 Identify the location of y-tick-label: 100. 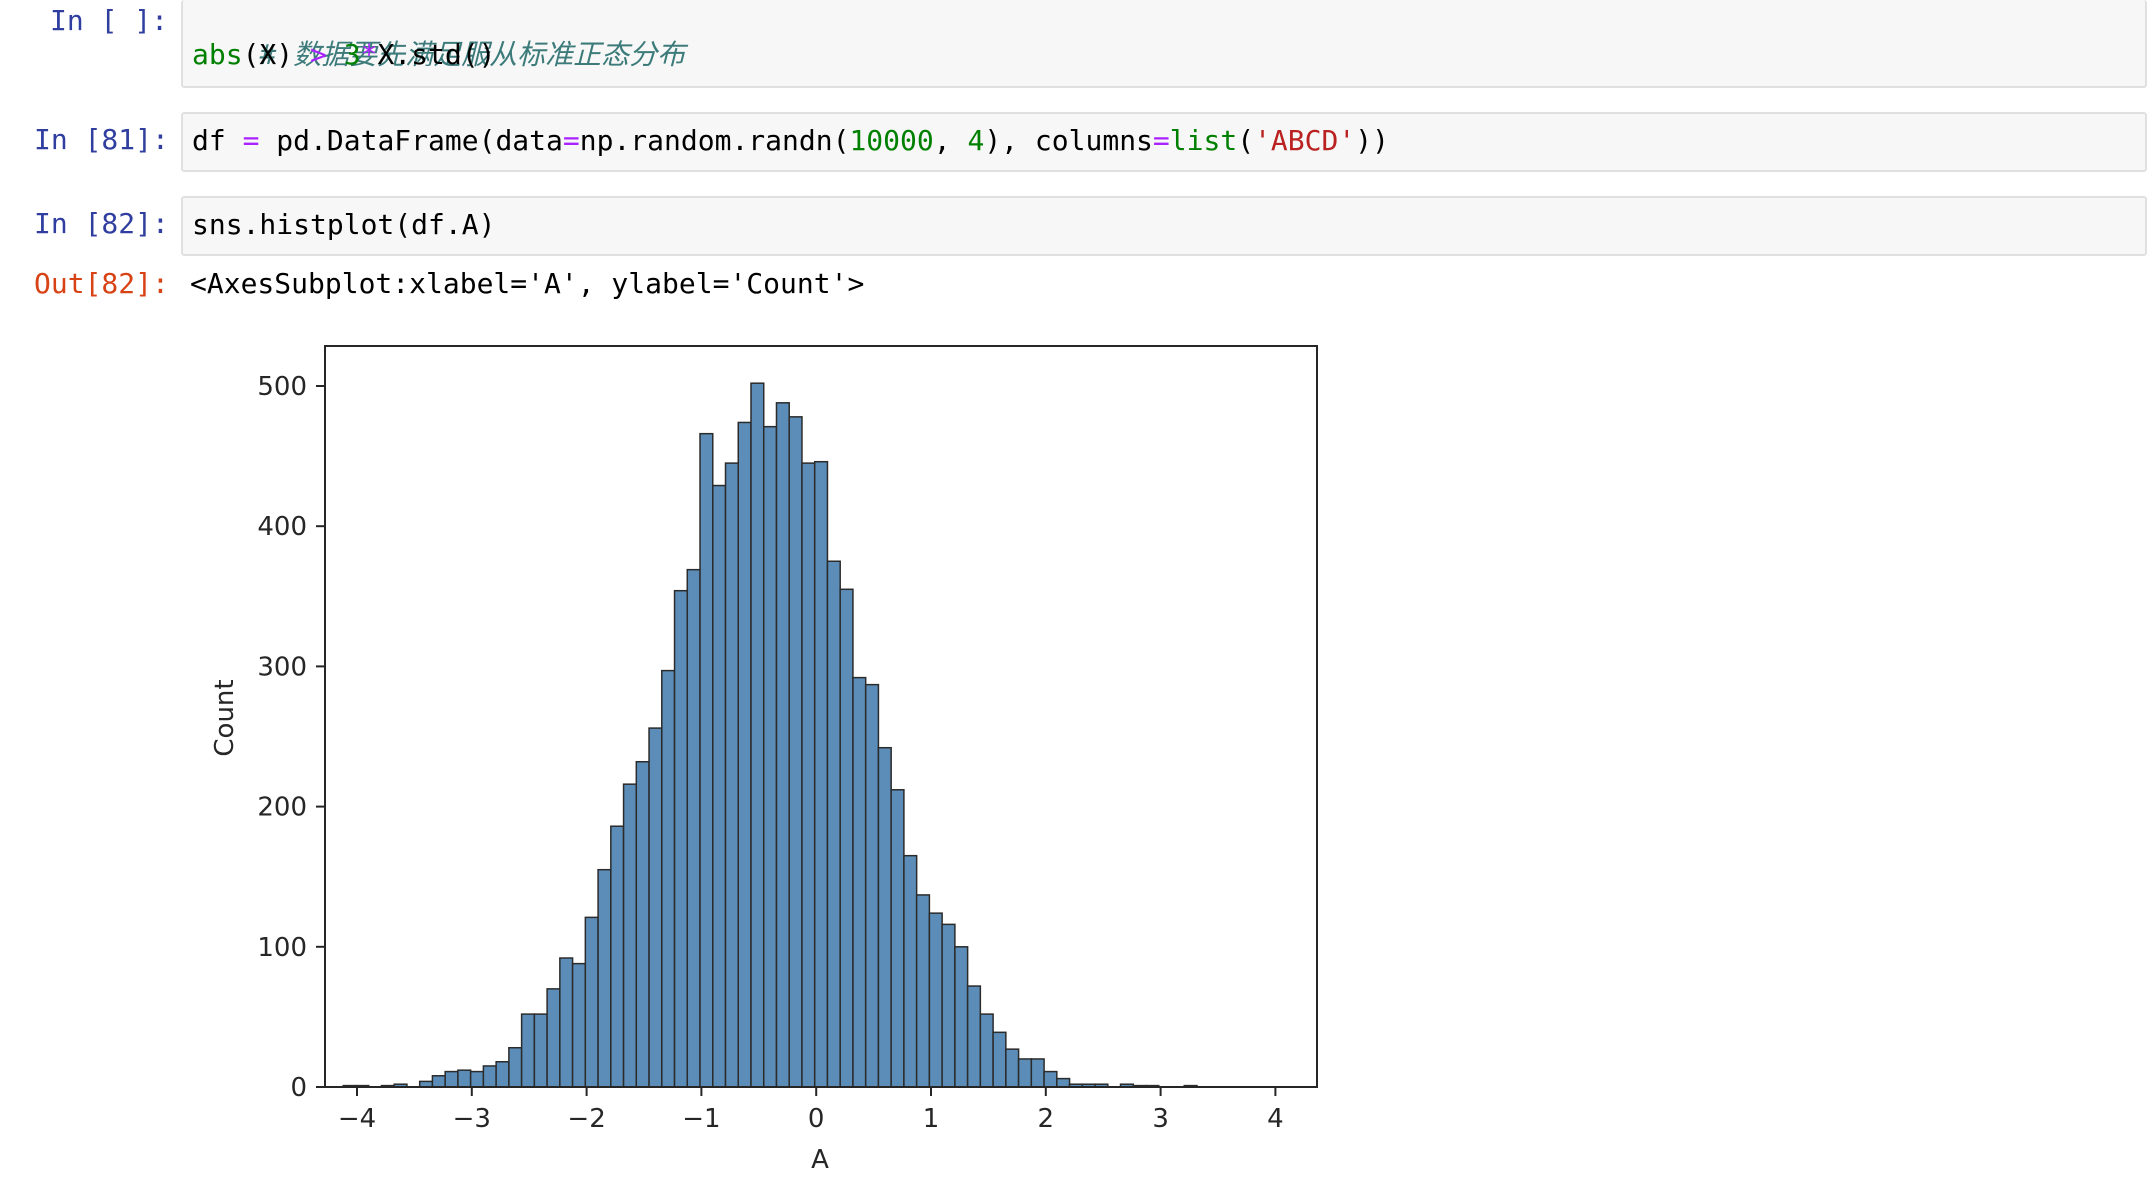
(282, 948).